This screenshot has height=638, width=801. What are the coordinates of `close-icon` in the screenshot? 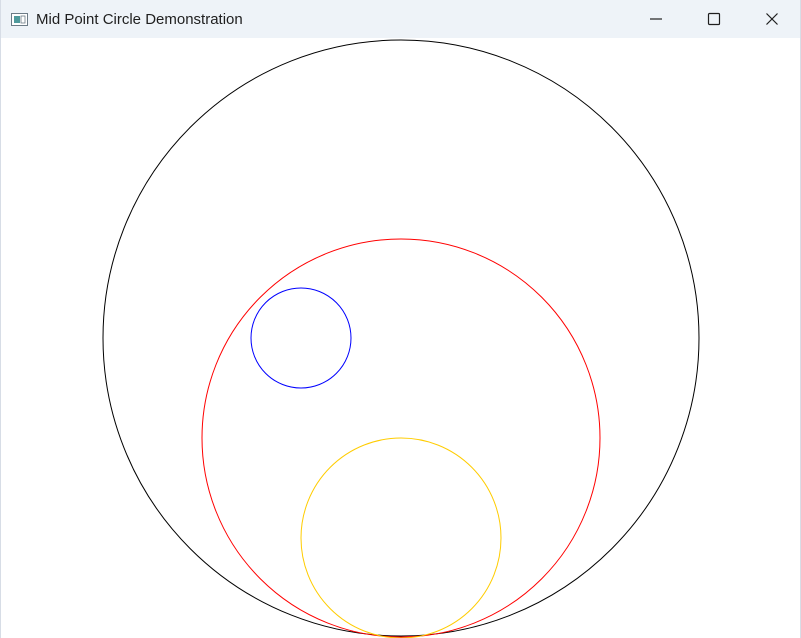 It's located at (772, 19).